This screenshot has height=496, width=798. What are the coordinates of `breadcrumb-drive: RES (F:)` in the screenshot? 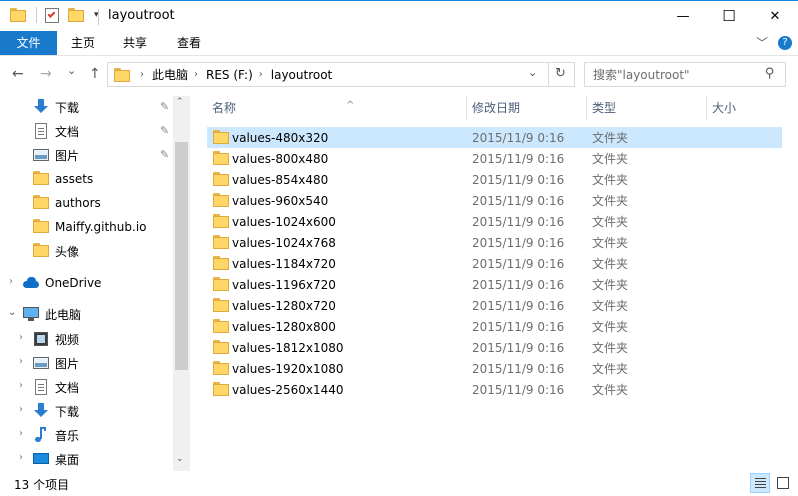 It's located at (229, 75).